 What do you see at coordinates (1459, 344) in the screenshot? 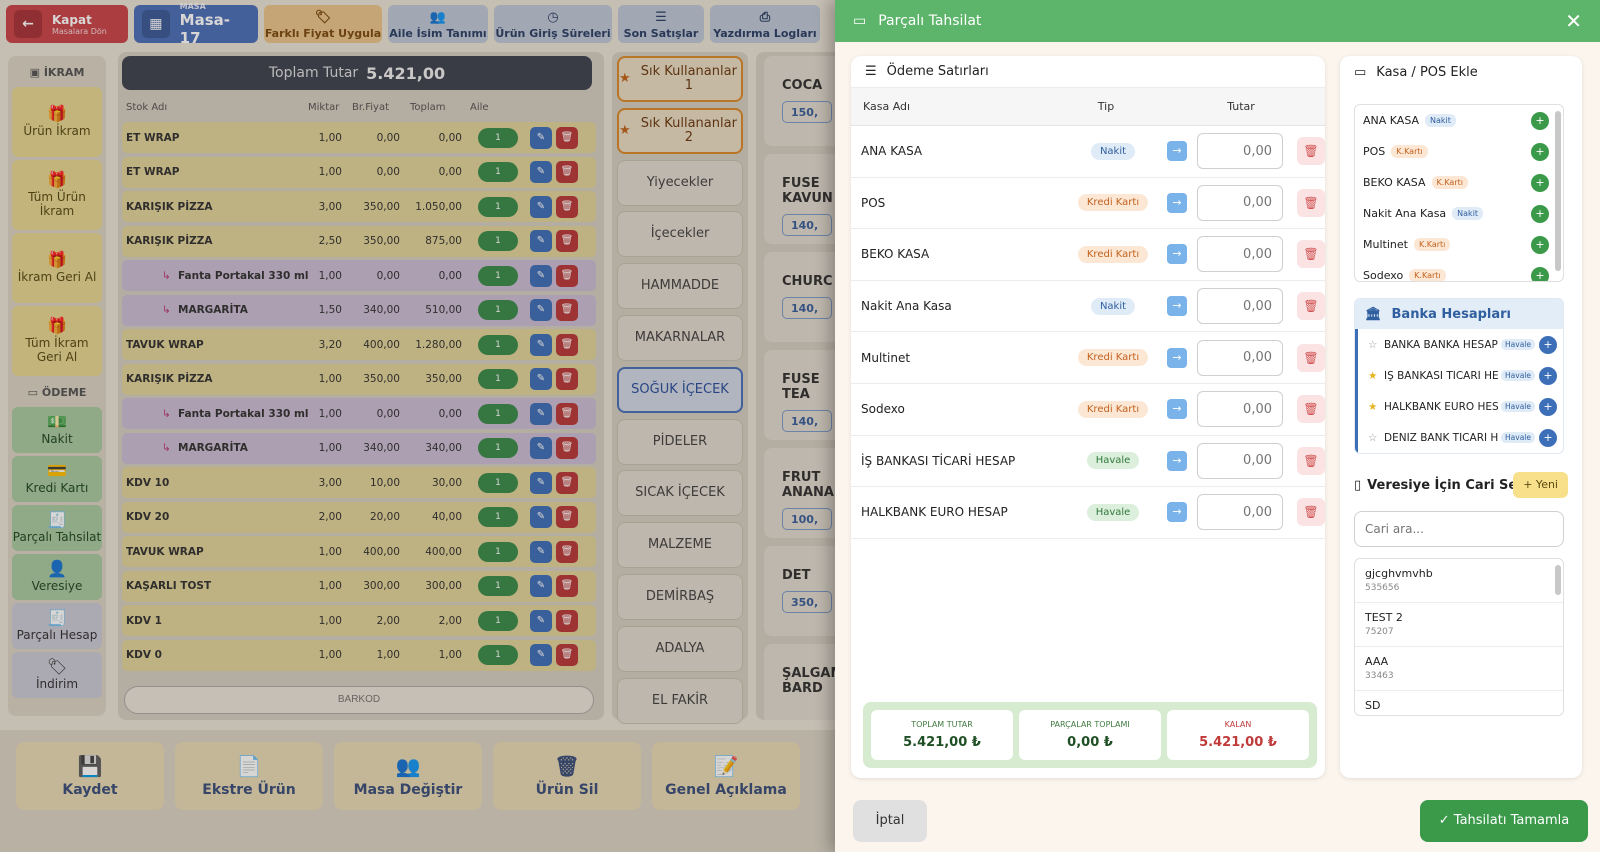
I see `bank-account-item: ☆ BANKA BANKA HESAP Havale +` at bounding box center [1459, 344].